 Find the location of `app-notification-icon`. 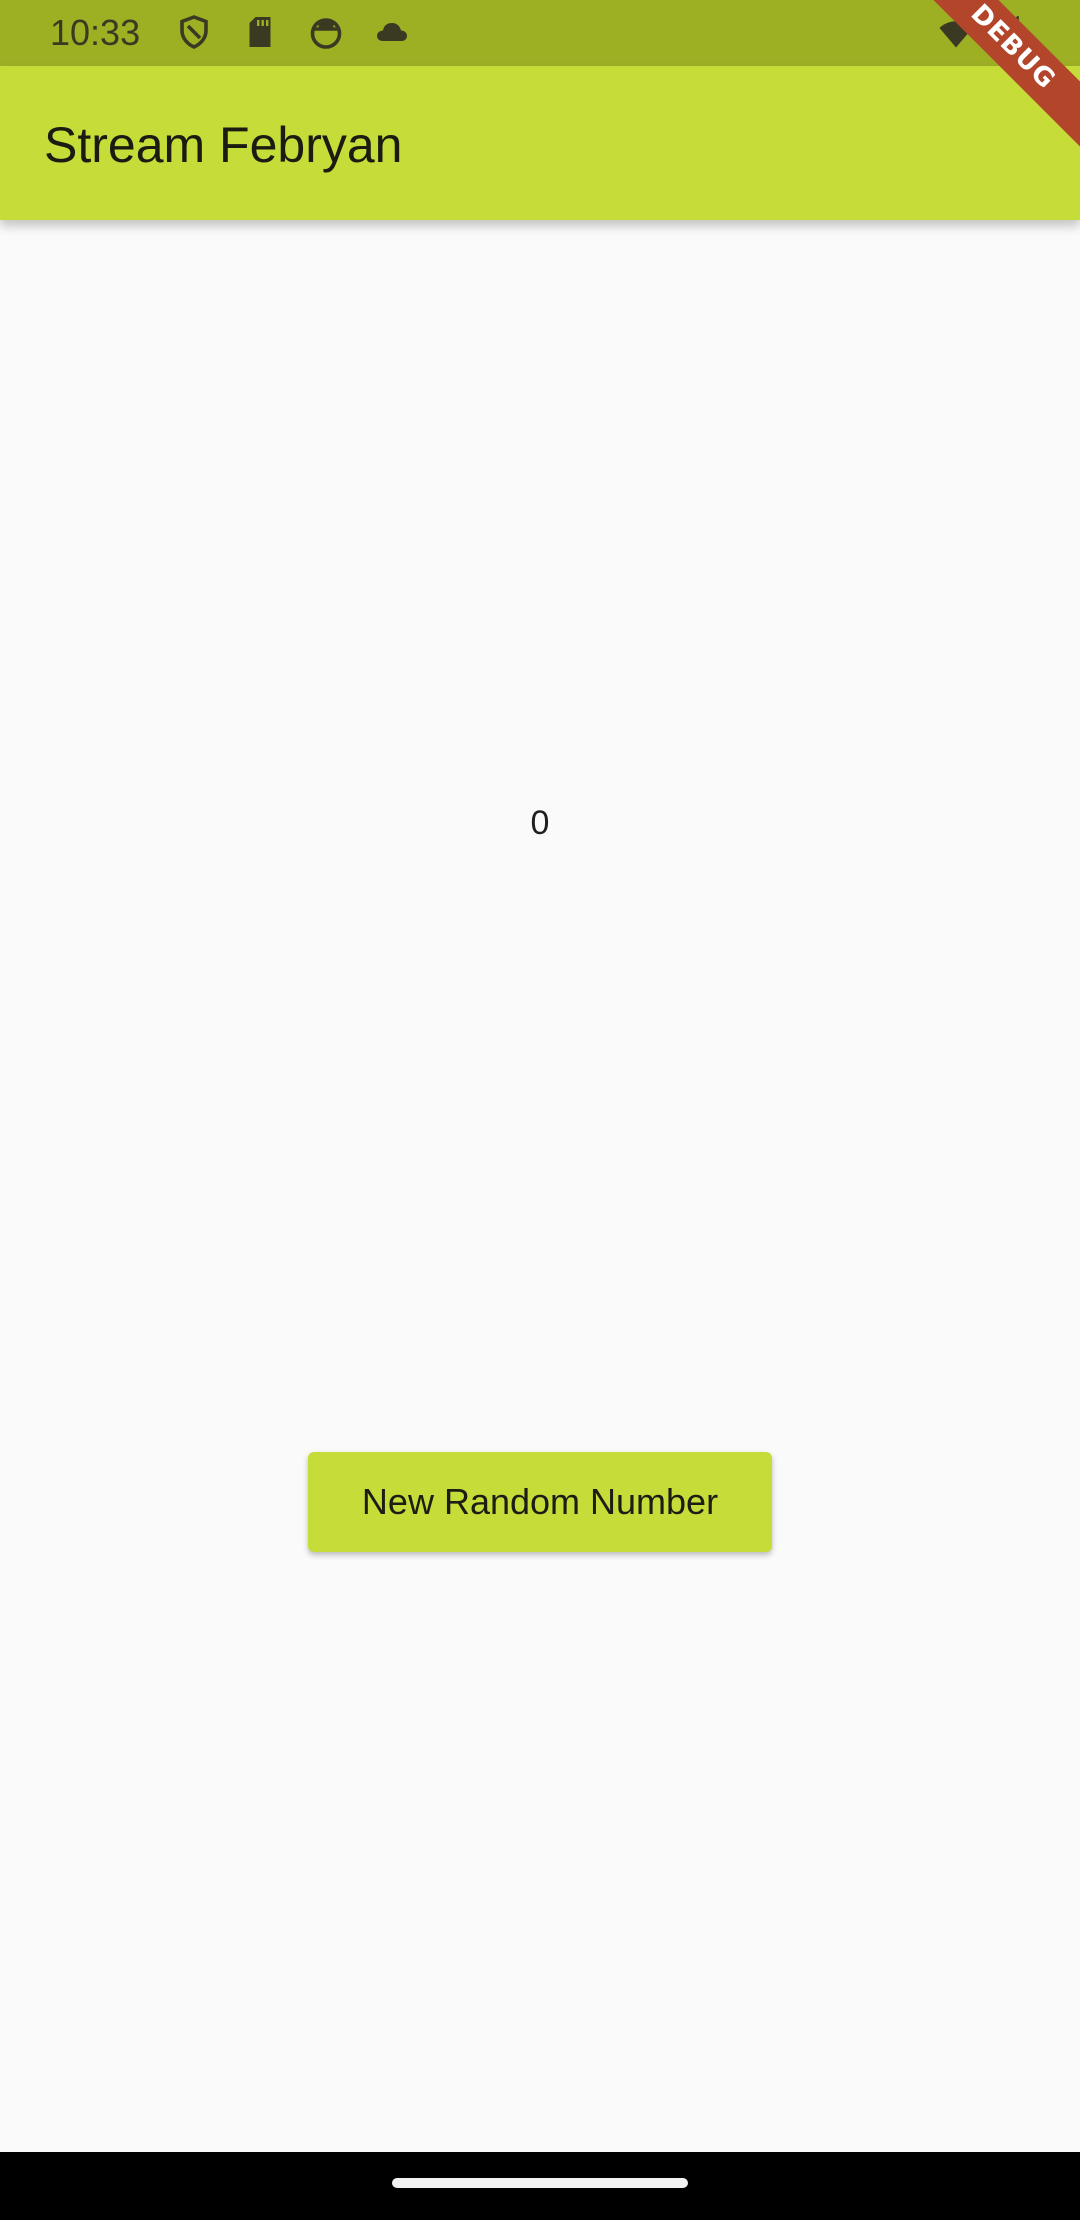

app-notification-icon is located at coordinates (326, 33).